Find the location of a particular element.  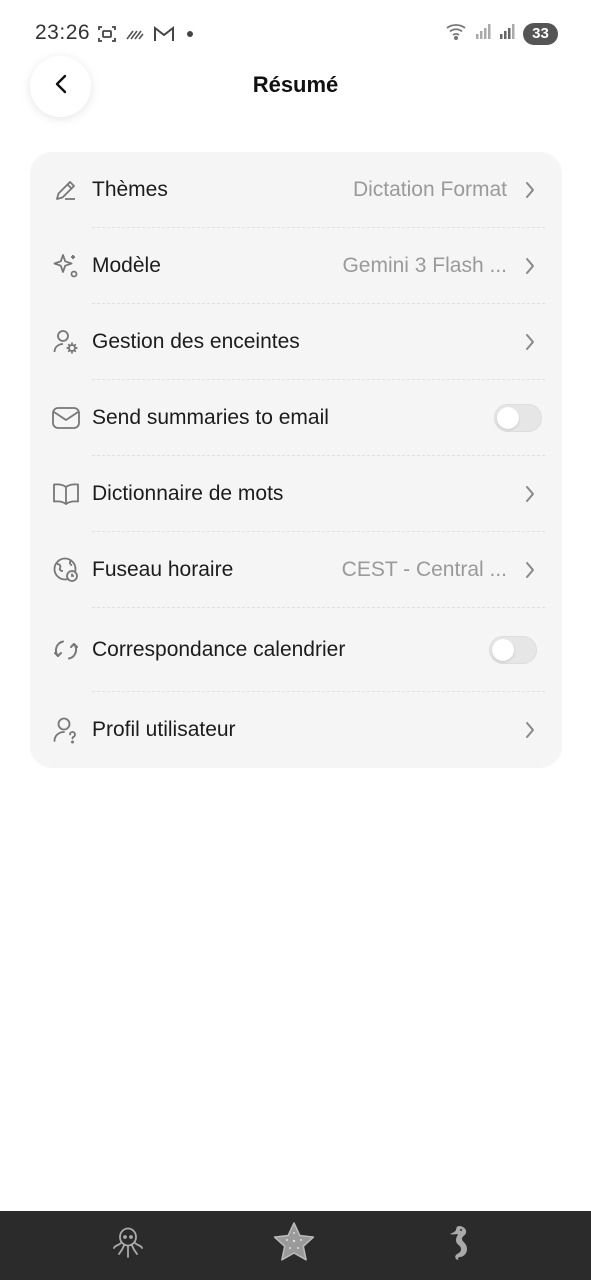

sync-icon is located at coordinates (66, 650).